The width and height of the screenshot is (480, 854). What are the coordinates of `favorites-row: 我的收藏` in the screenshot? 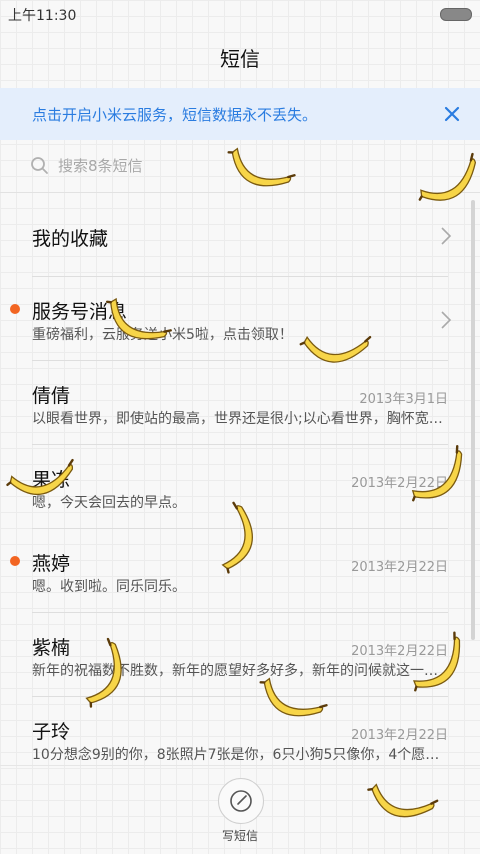 It's located at (240, 235).